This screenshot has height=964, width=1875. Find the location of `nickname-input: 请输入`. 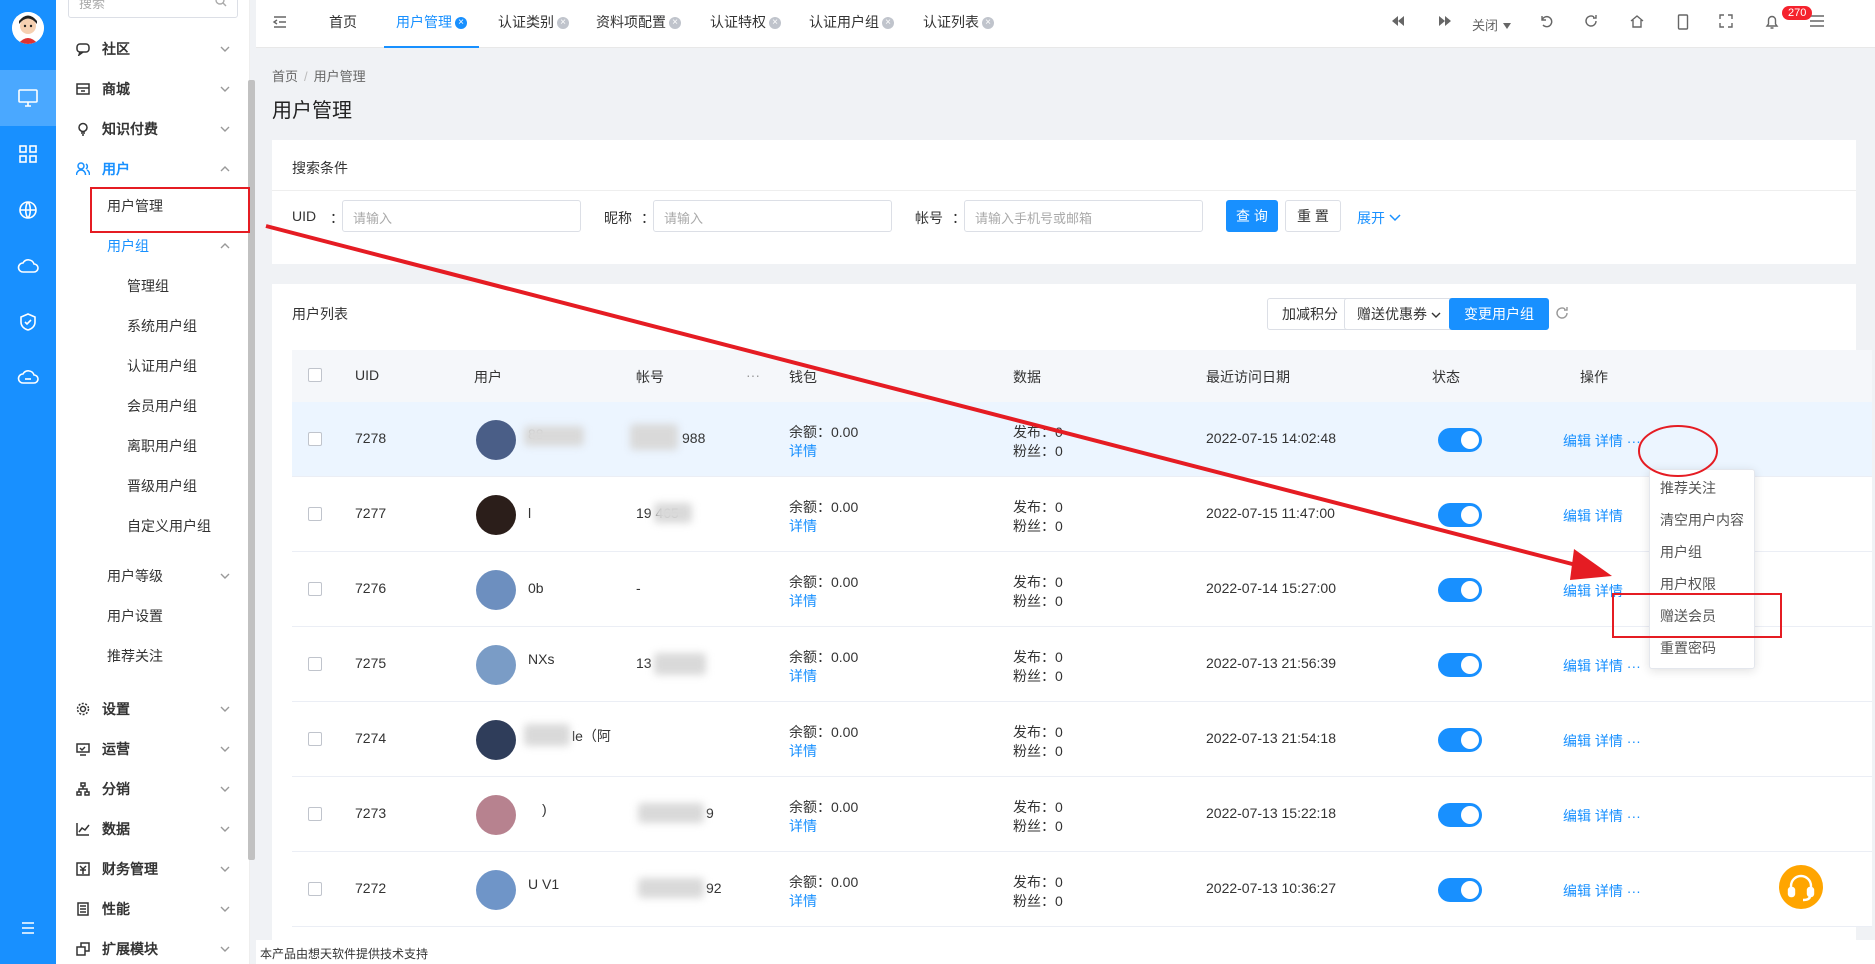

nickname-input: 请输入 is located at coordinates (772, 216).